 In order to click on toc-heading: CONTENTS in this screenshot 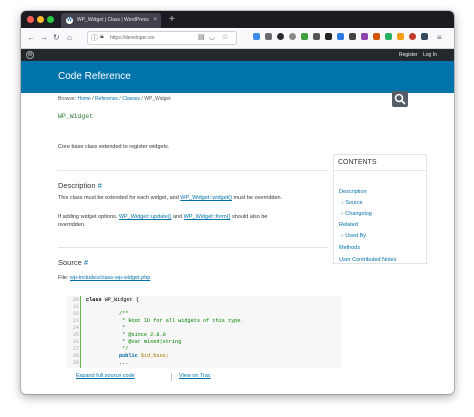, I will do `click(357, 162)`.